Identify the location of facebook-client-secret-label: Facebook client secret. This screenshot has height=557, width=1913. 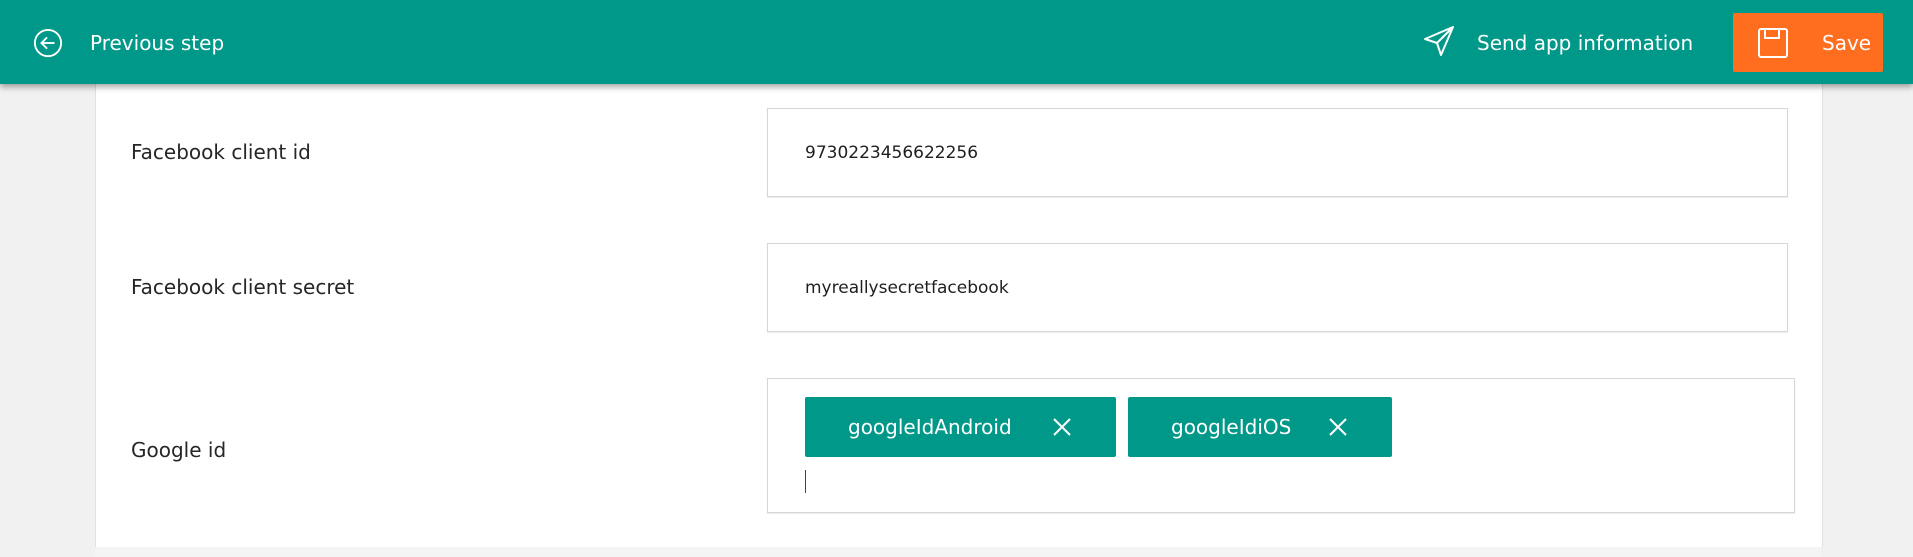
(243, 287).